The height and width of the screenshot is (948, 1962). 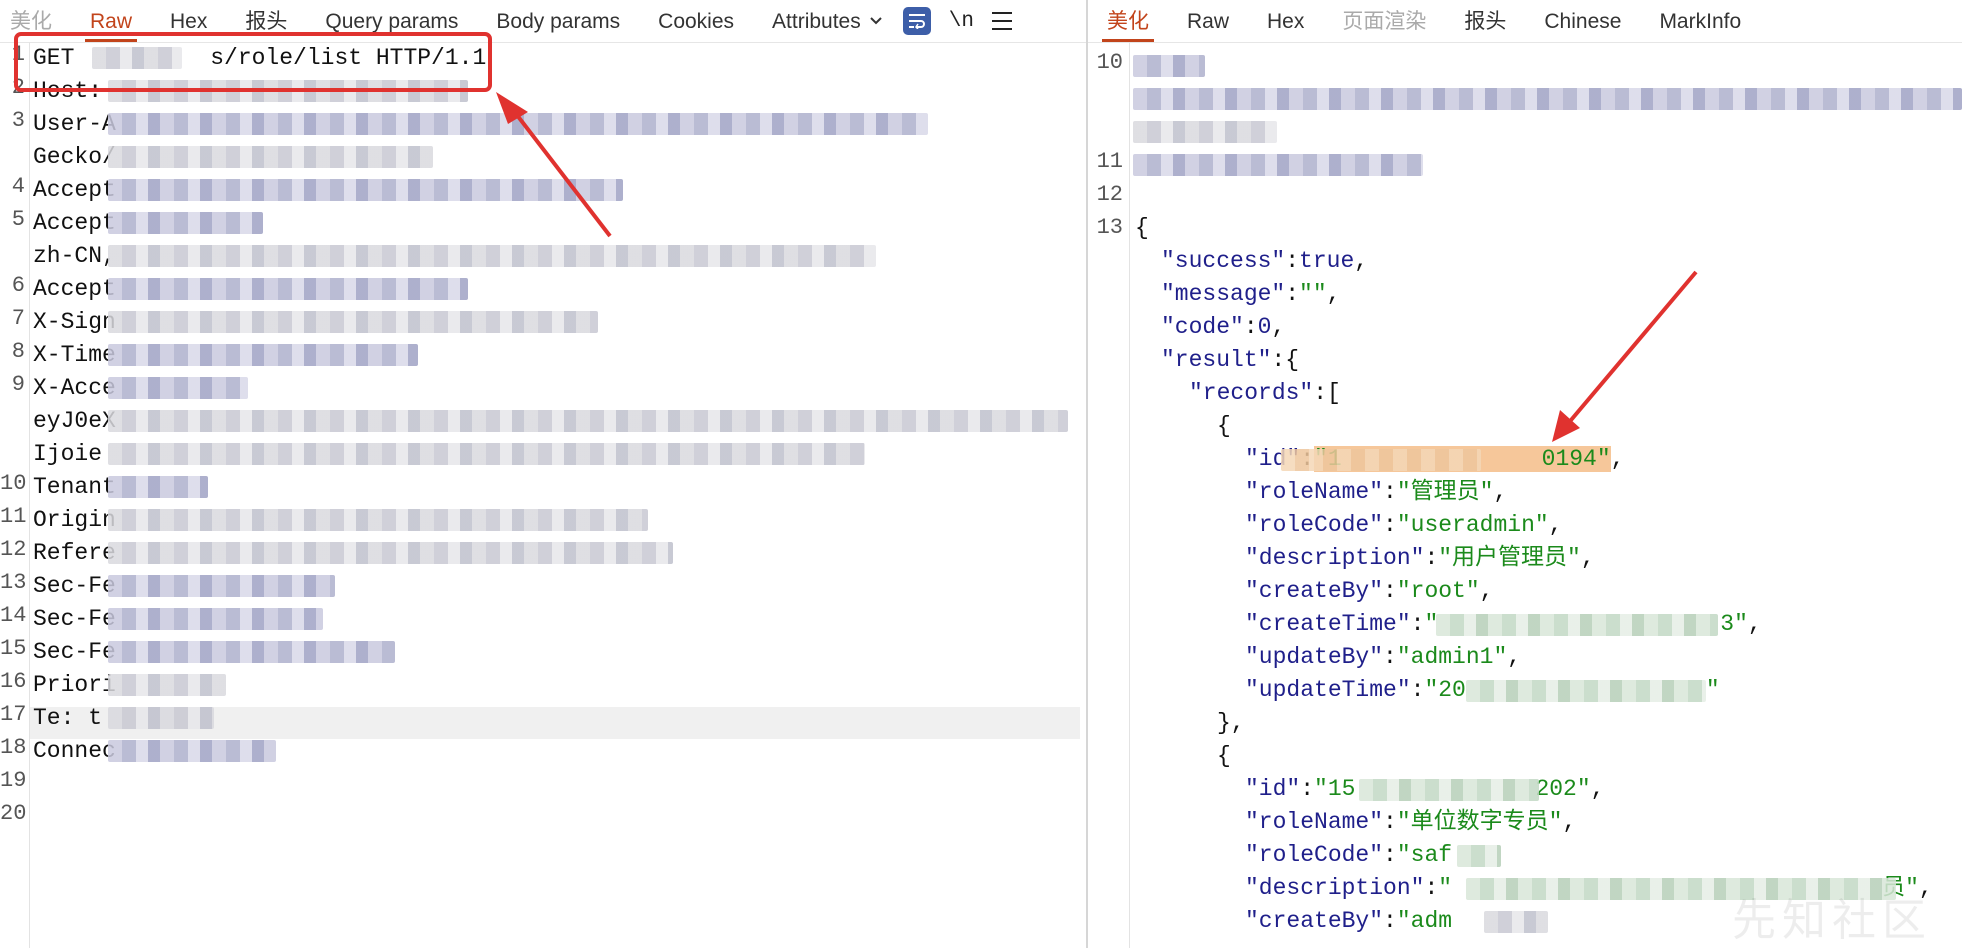 What do you see at coordinates (560, 171) in the screenshot?
I see `annotation-arrow-left` at bounding box center [560, 171].